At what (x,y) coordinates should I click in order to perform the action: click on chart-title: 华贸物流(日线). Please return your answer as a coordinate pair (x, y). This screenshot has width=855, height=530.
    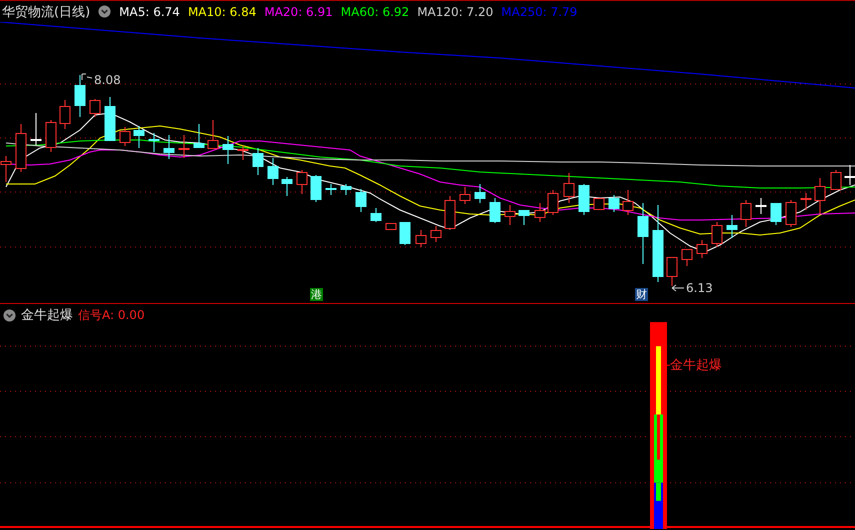
    Looking at the image, I should click on (46, 12).